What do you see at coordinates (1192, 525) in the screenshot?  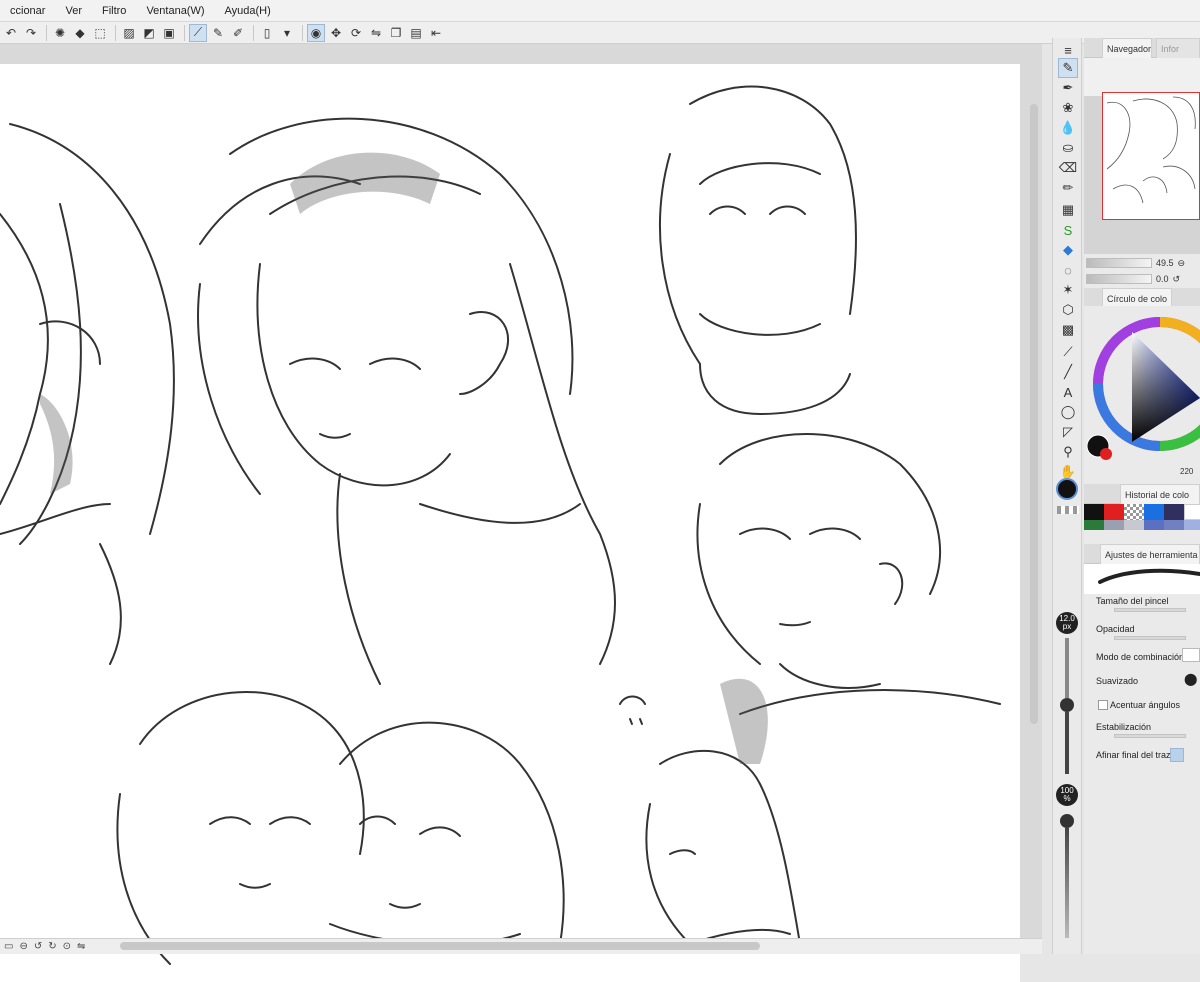 I see `swatch-lightblue` at bounding box center [1192, 525].